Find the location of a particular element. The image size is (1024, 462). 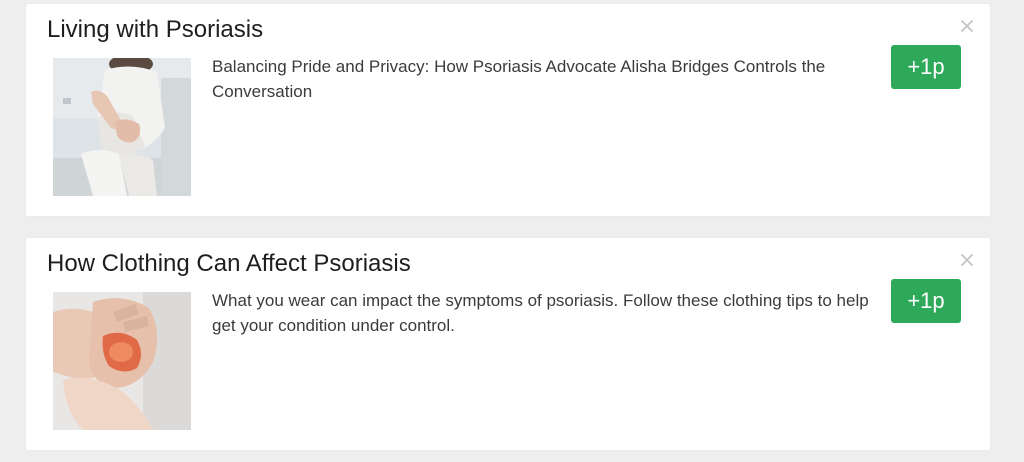

card-title: How Clothing Can Affect Psoriasis is located at coordinates (229, 264).